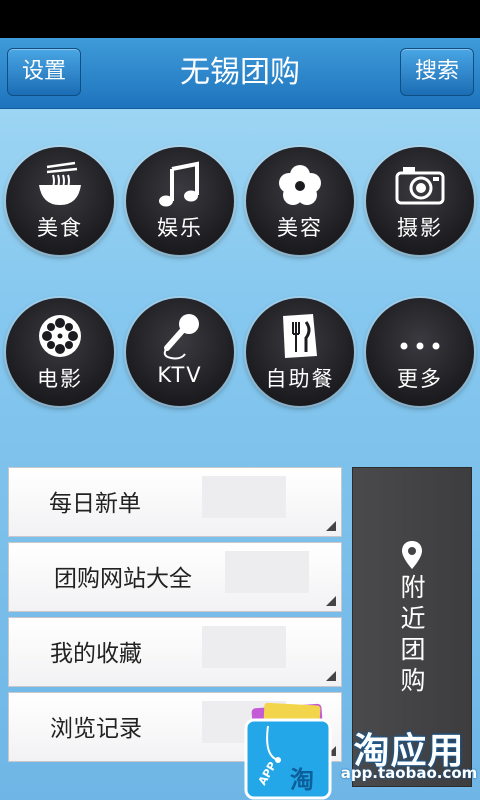 The image size is (480, 800). I want to click on category-entertainment: 娱乐, so click(180, 201).